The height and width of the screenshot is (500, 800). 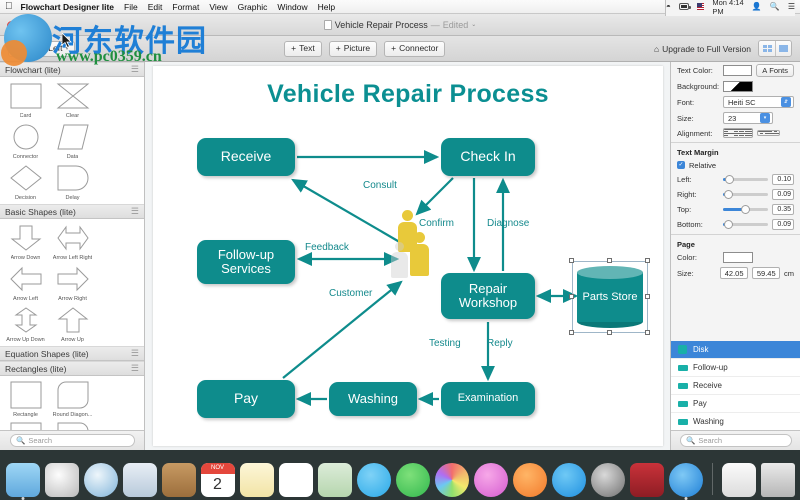 I want to click on close-button, so click(x=11, y=25).